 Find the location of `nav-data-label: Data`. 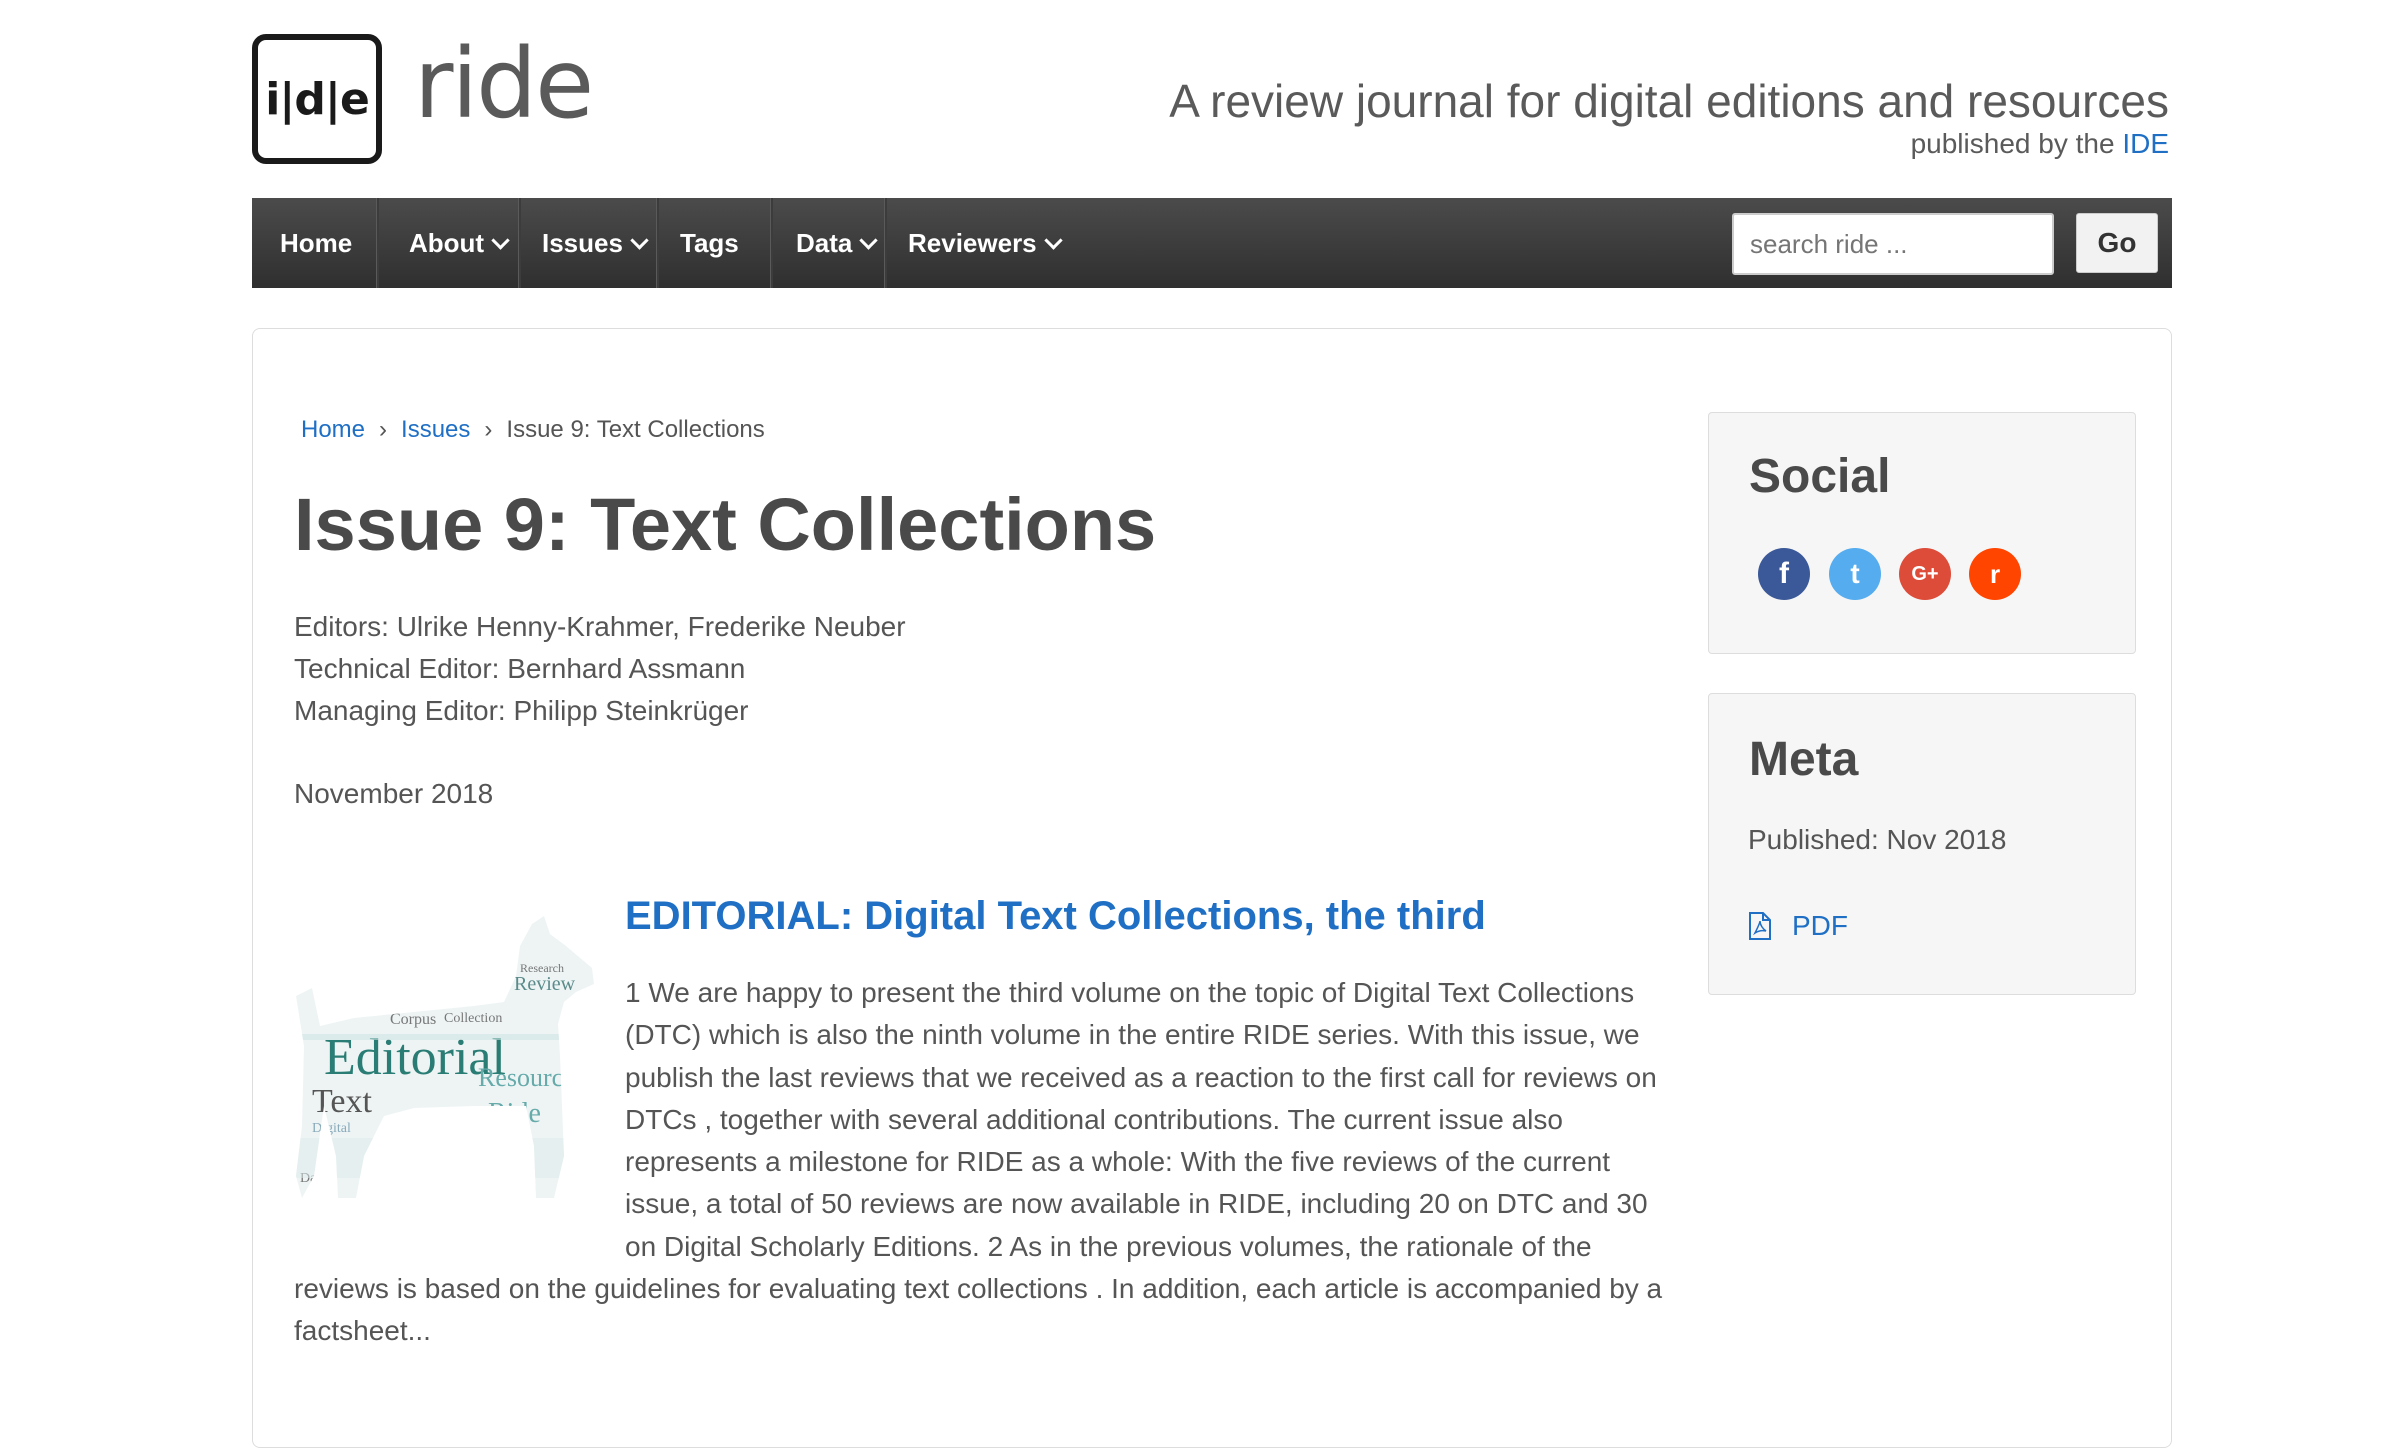

nav-data-label: Data is located at coordinates (824, 242).